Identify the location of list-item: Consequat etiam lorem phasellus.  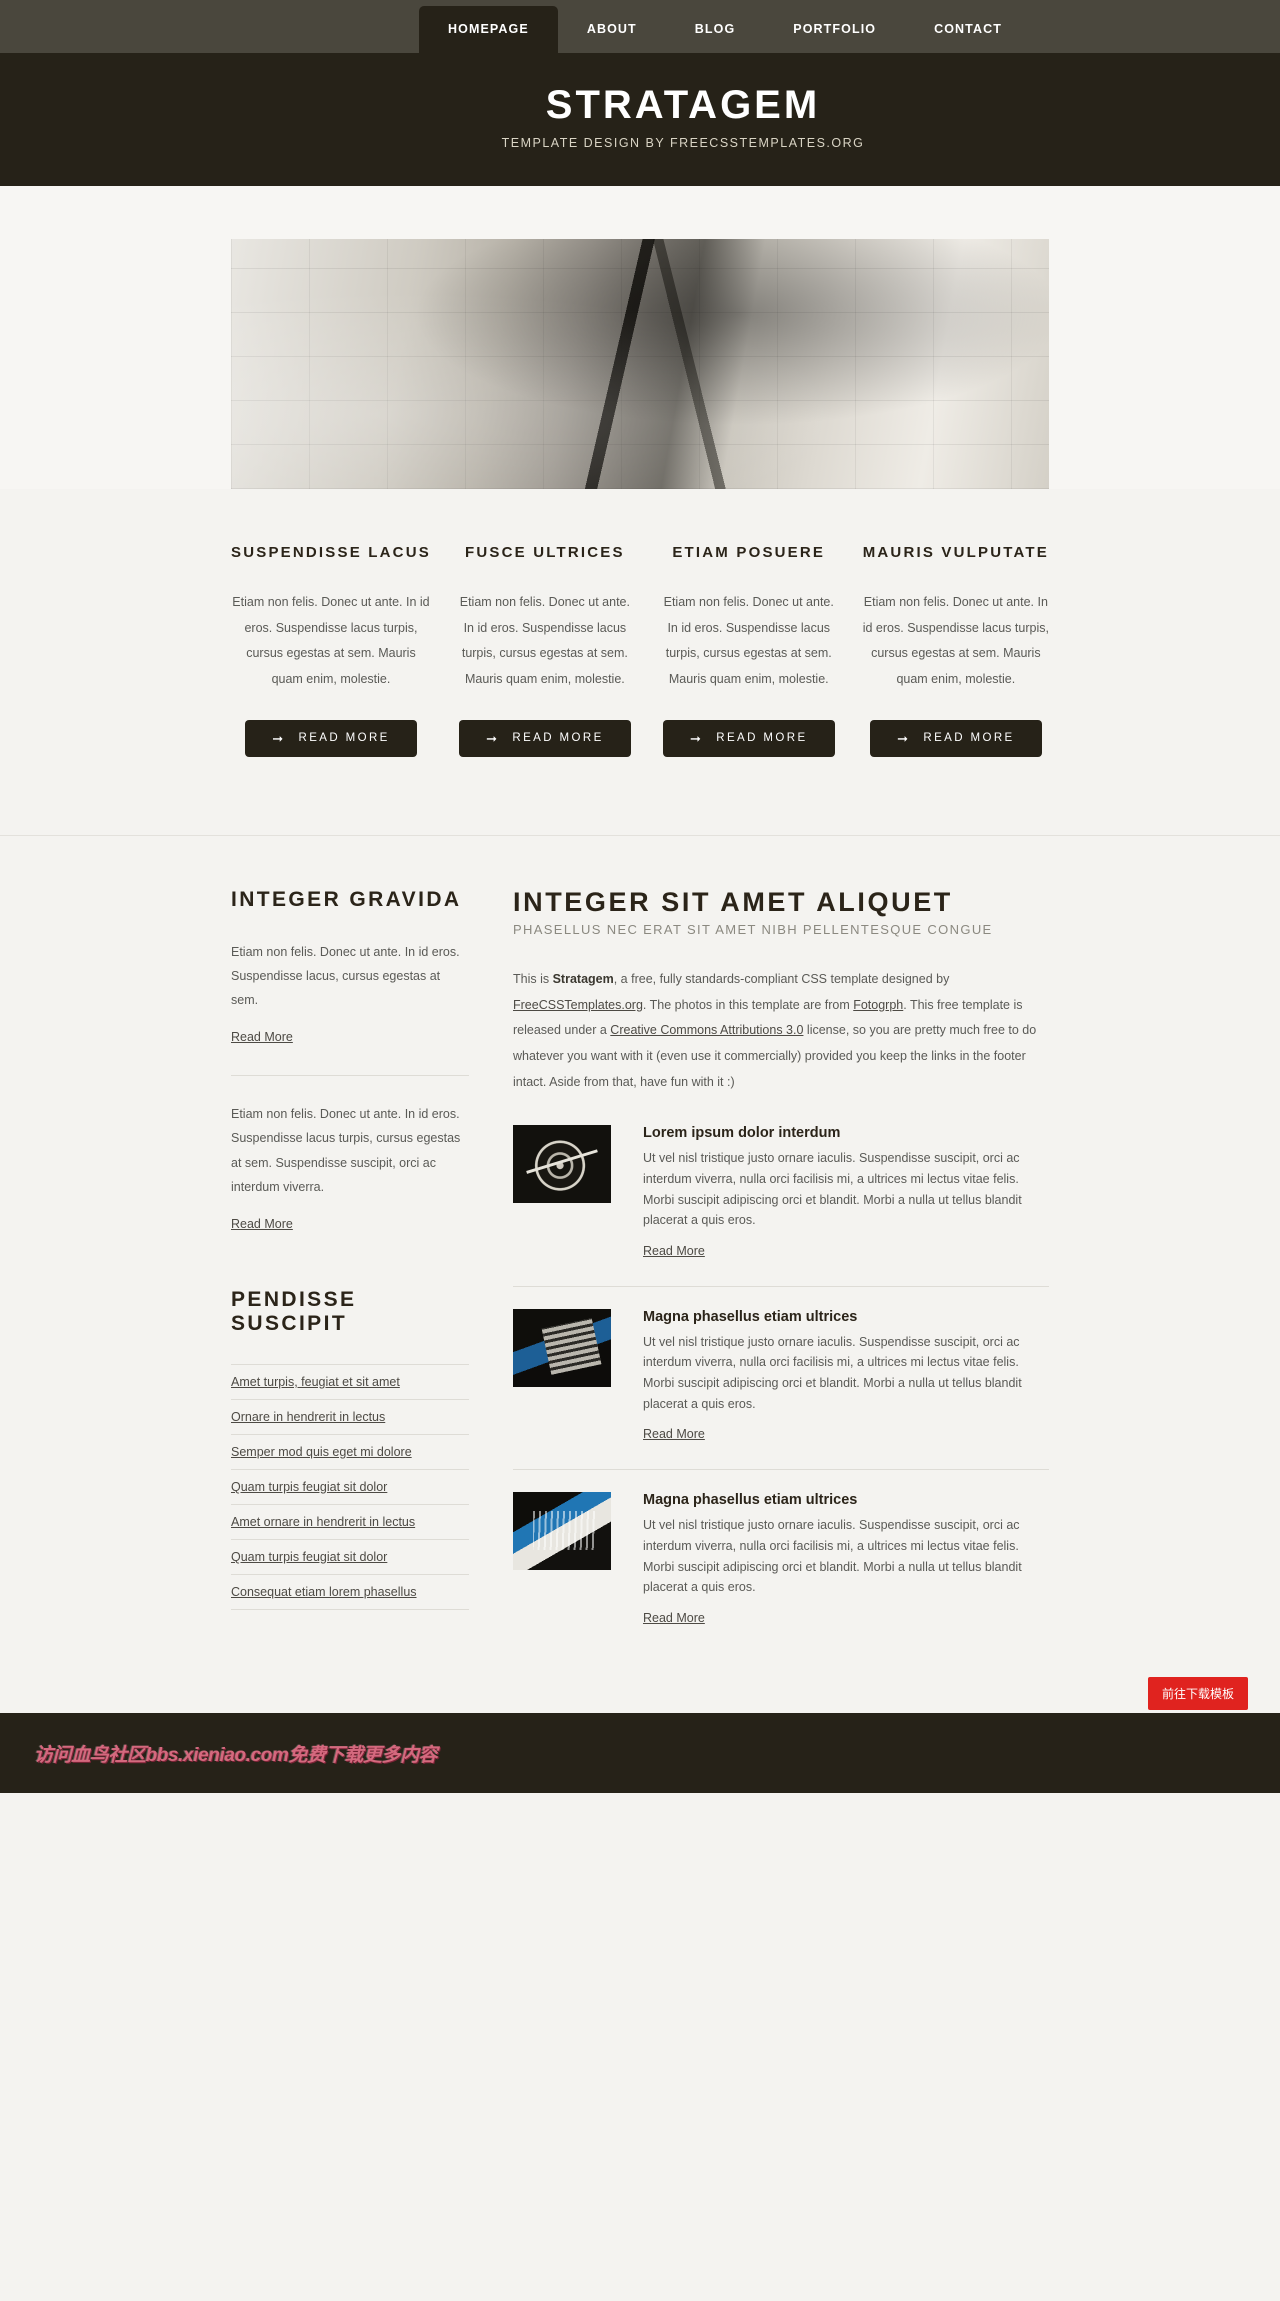
(350, 1592).